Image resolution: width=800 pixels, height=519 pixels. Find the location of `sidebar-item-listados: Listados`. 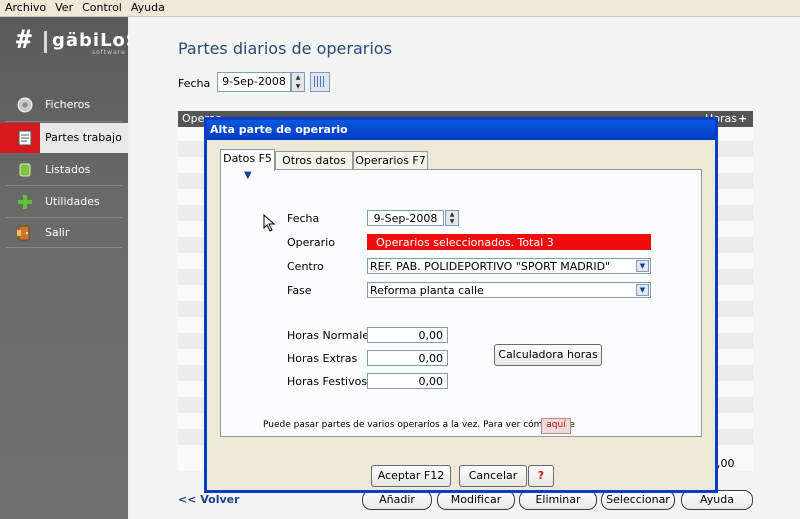

sidebar-item-listados: Listados is located at coordinates (64, 170).